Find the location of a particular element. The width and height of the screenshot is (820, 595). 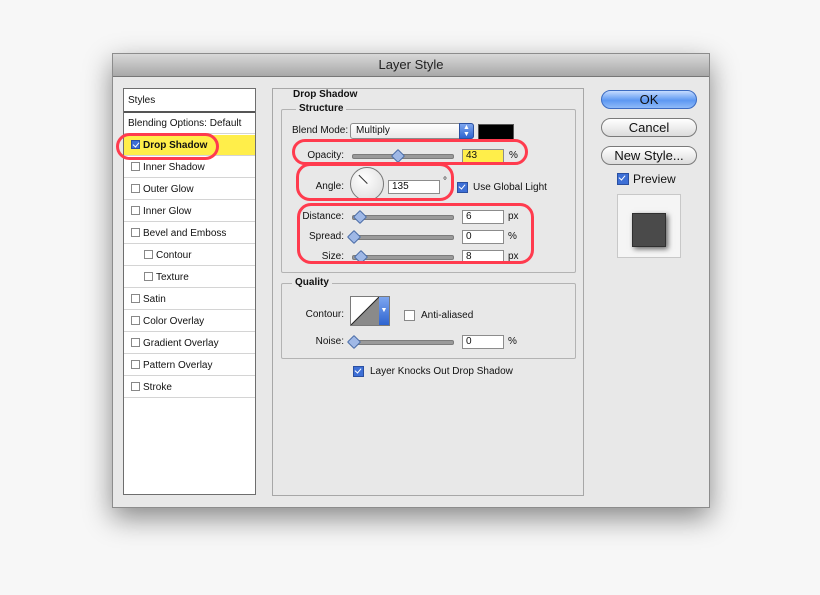

distance-slider-handle is located at coordinates (360, 217).